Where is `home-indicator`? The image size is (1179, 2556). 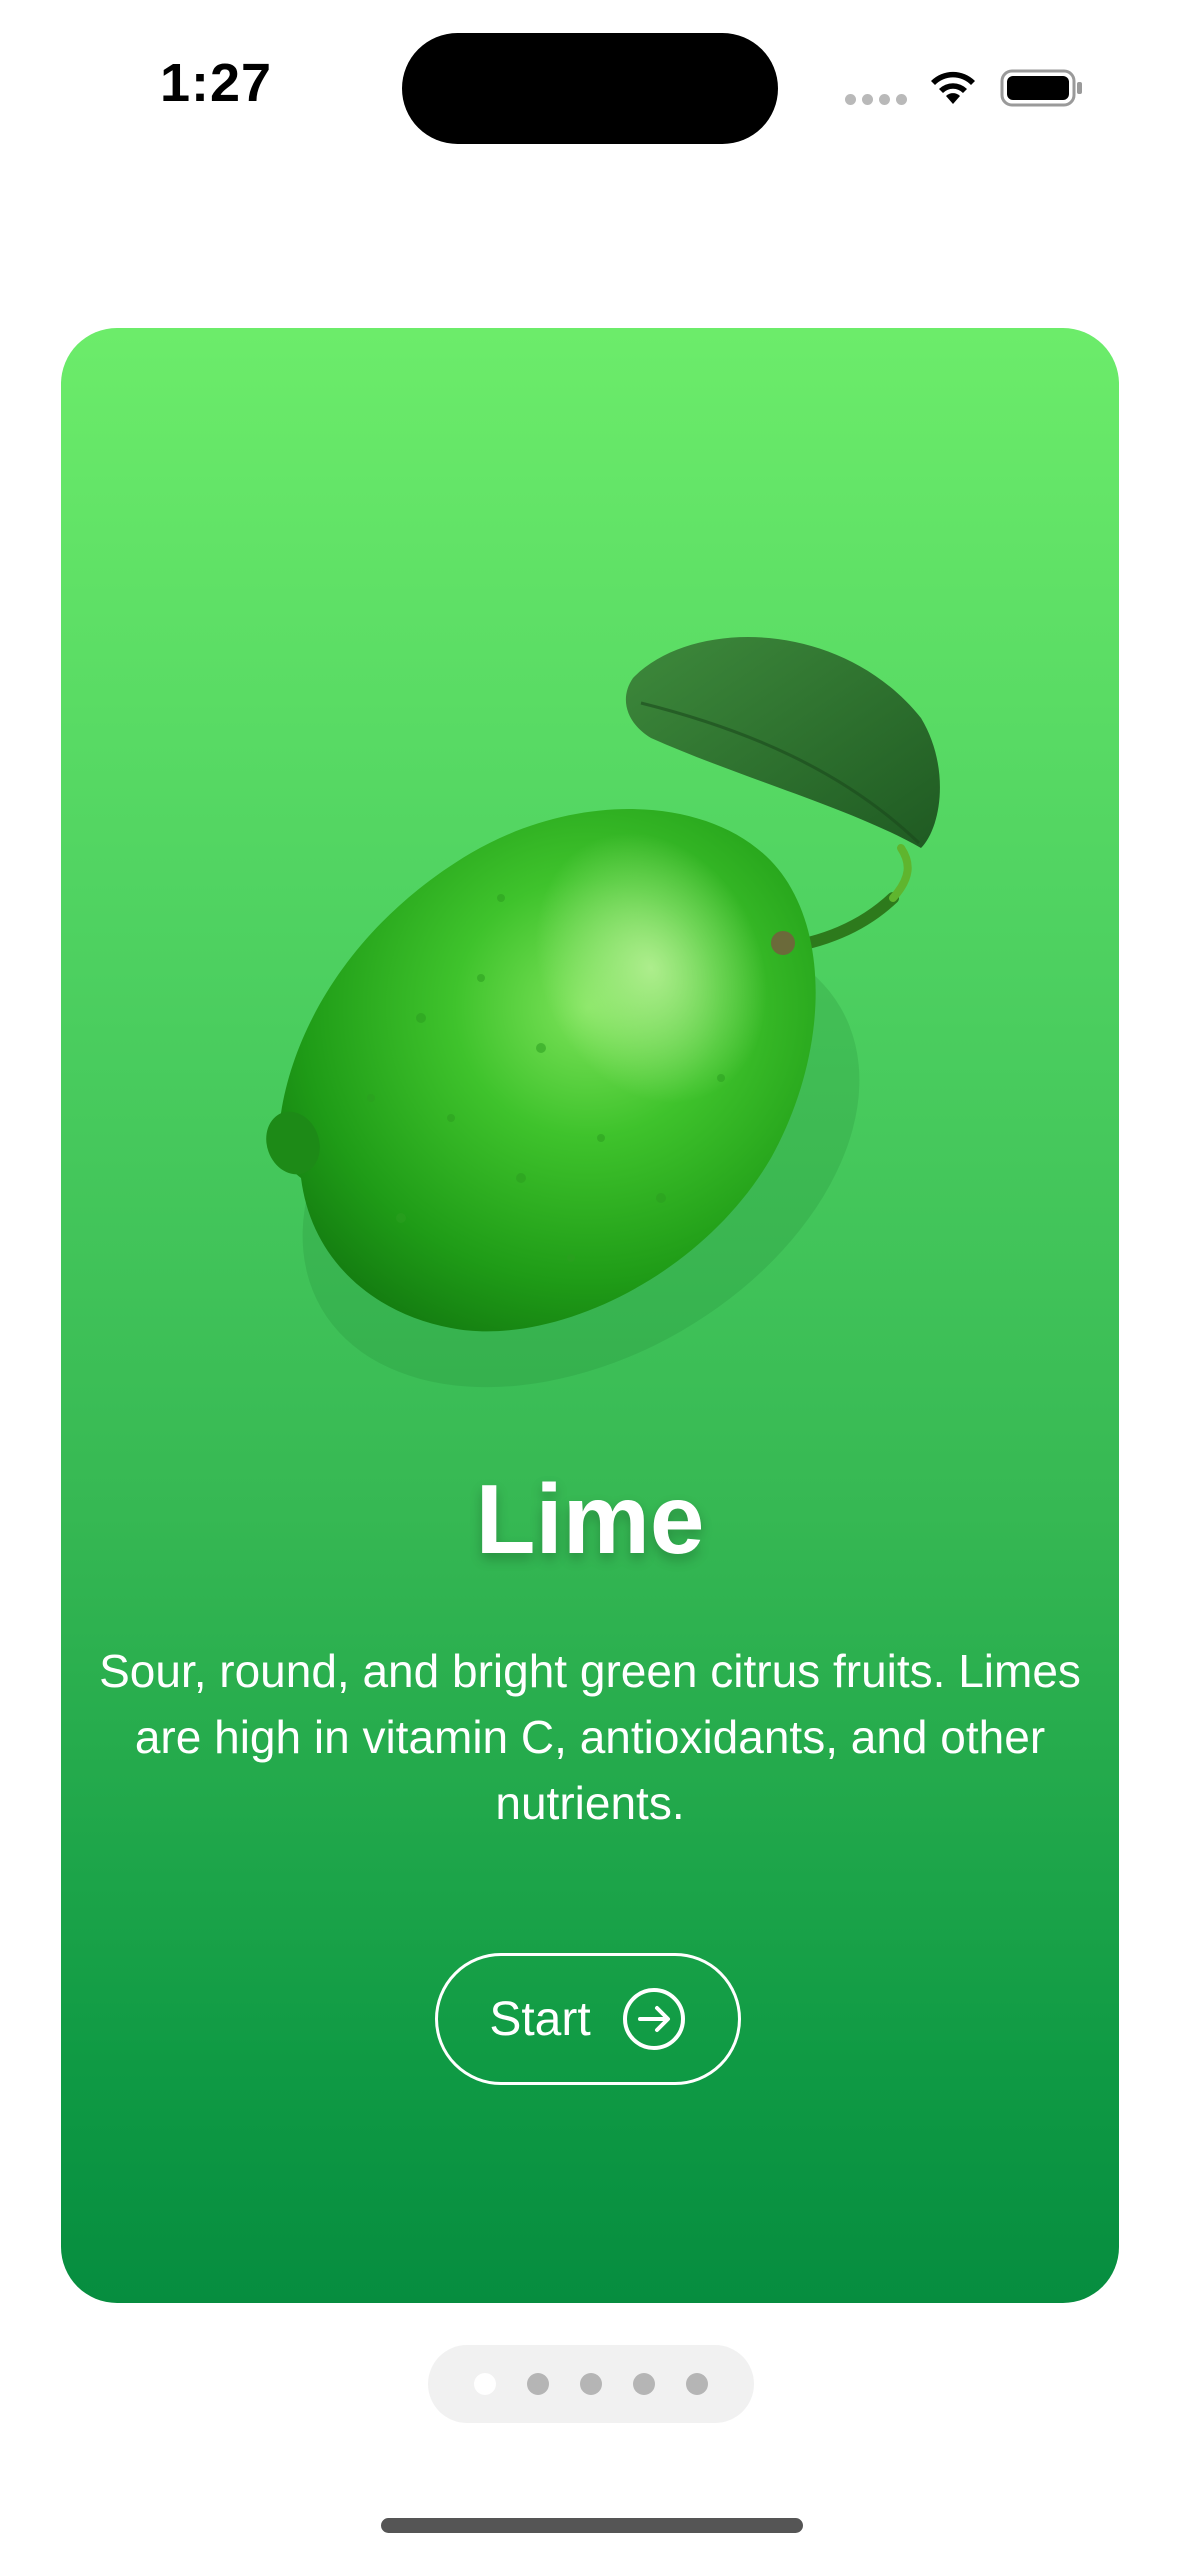
home-indicator is located at coordinates (592, 2525).